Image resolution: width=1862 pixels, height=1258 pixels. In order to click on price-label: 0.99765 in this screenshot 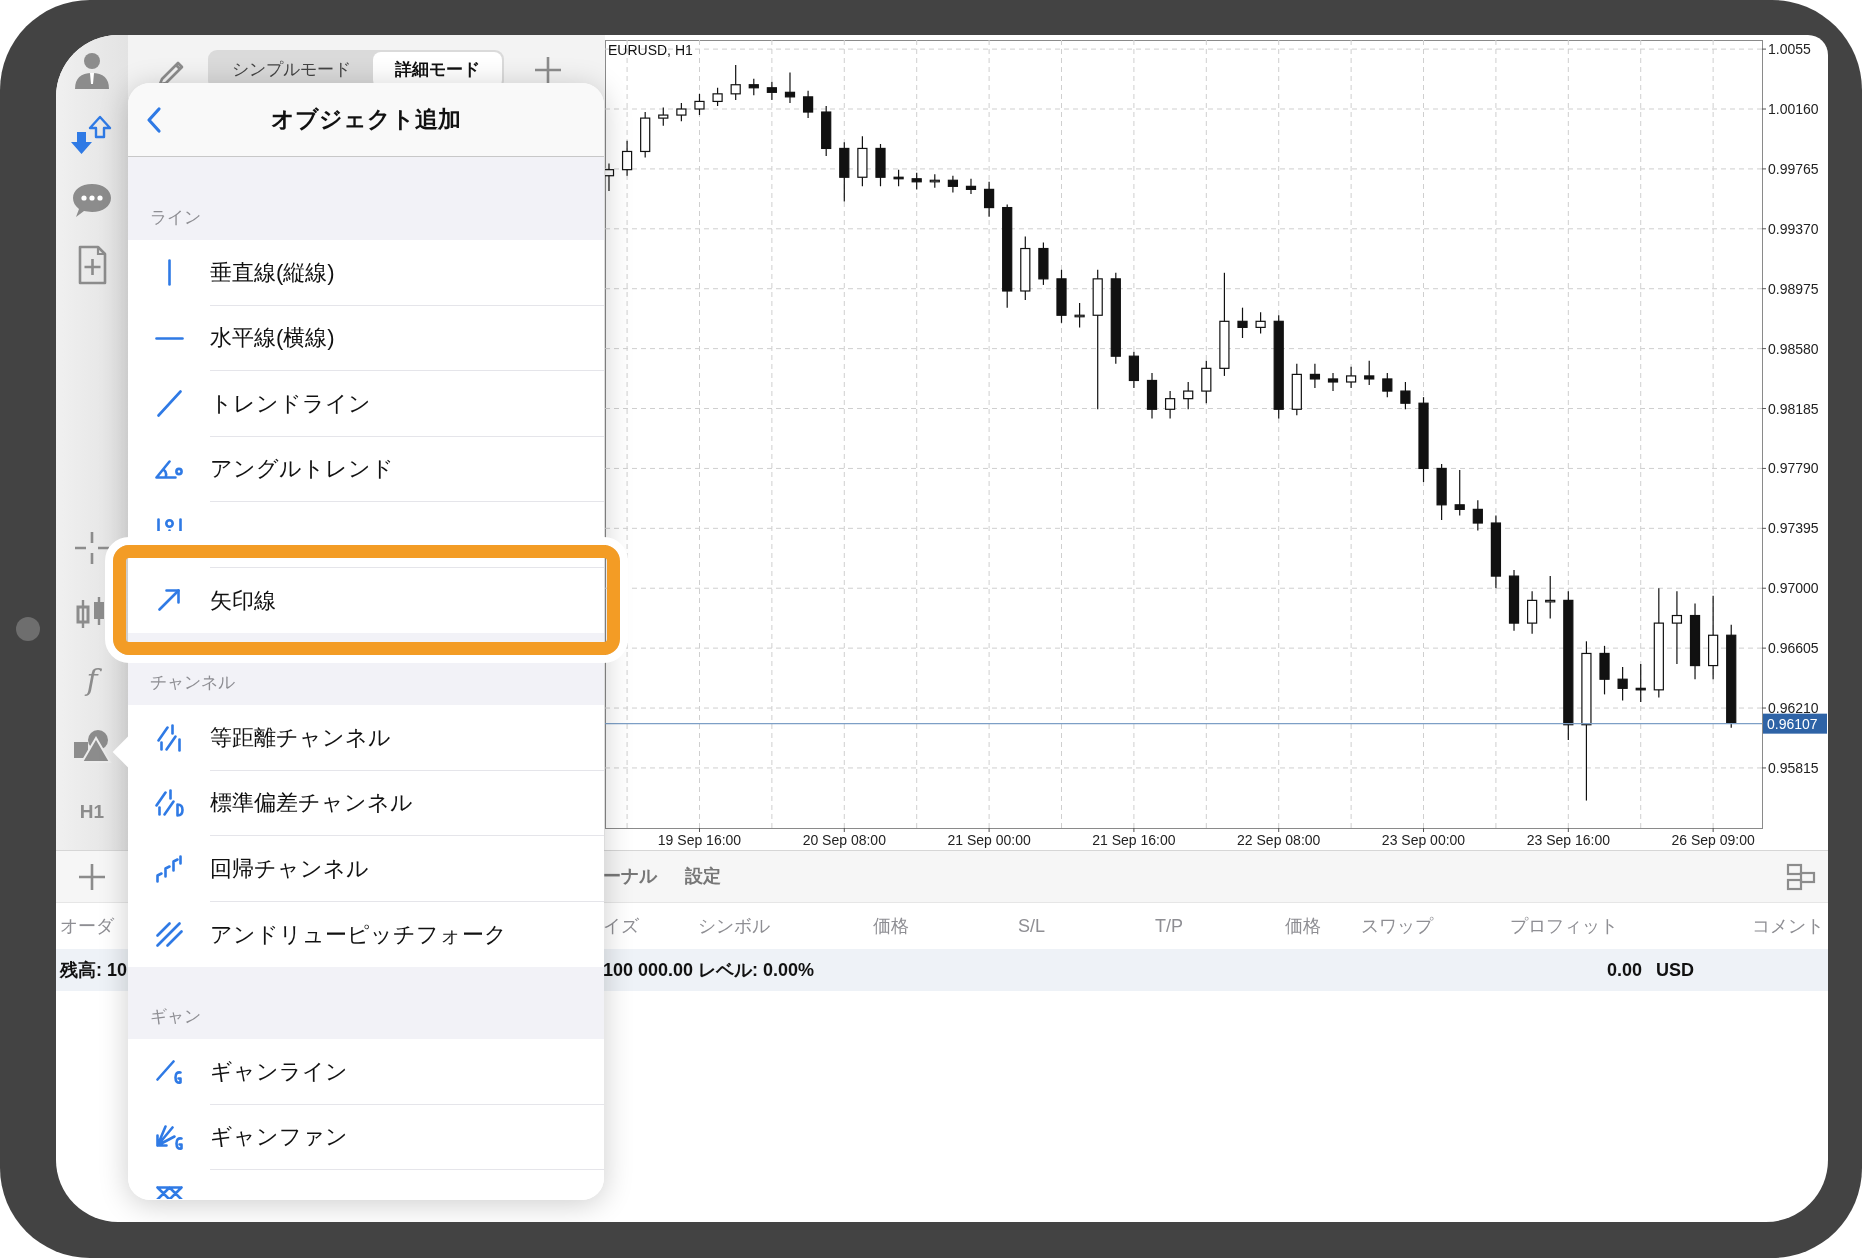, I will do `click(1793, 168)`.